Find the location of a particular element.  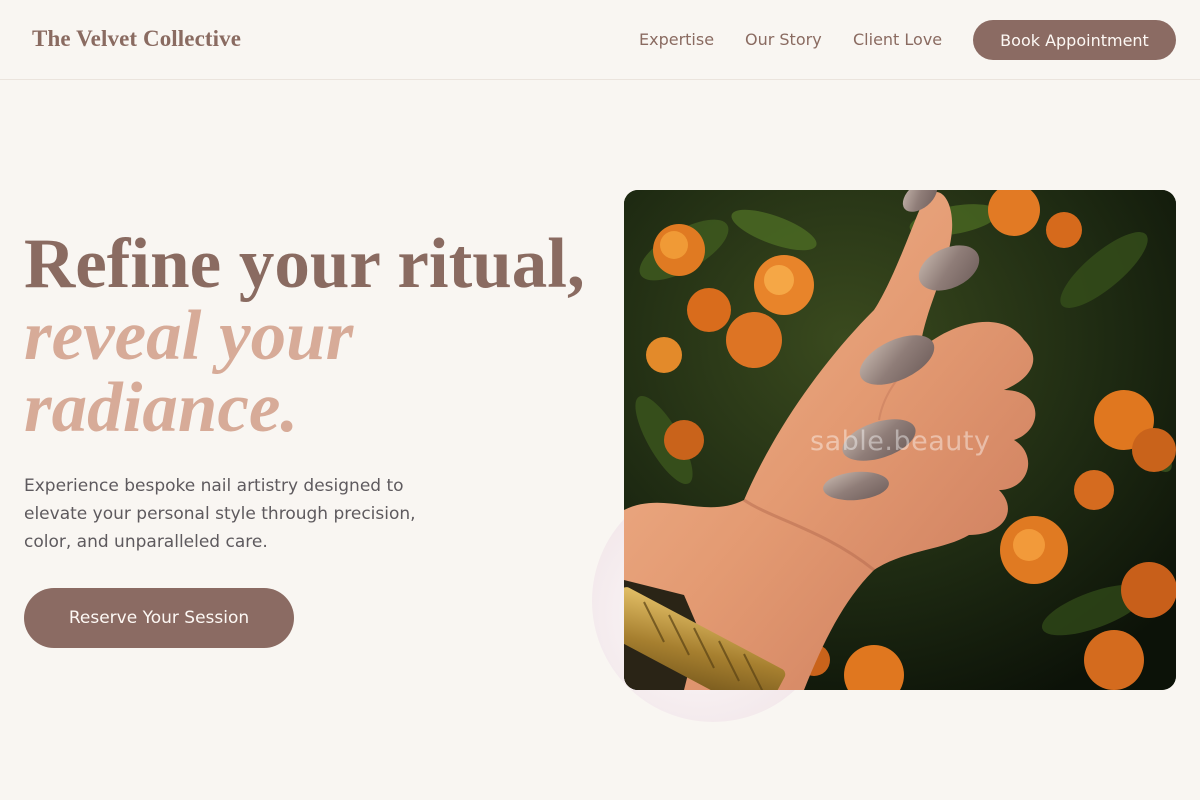

nav-link-expertise: Expertise is located at coordinates (676, 39).